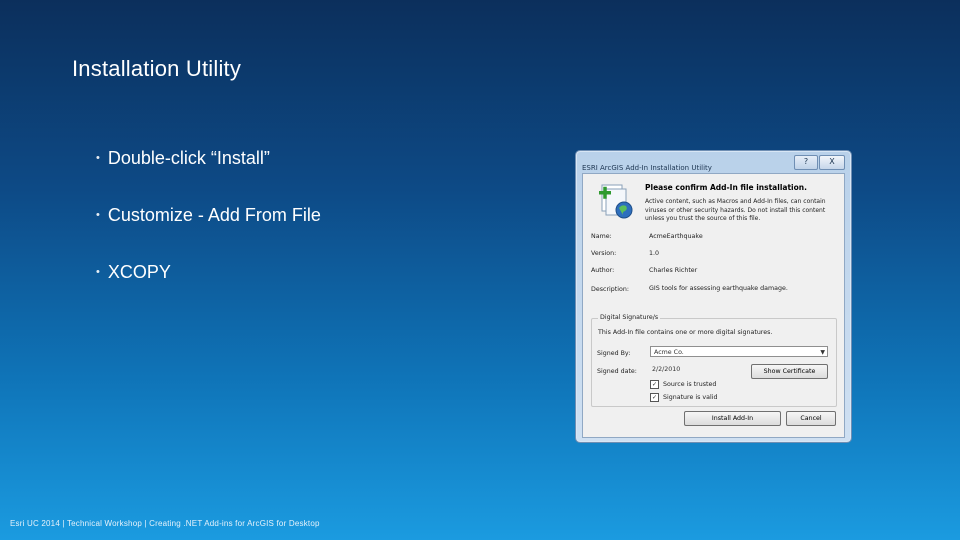  What do you see at coordinates (669, 352) in the screenshot?
I see `signed-by-value: Acme Co.` at bounding box center [669, 352].